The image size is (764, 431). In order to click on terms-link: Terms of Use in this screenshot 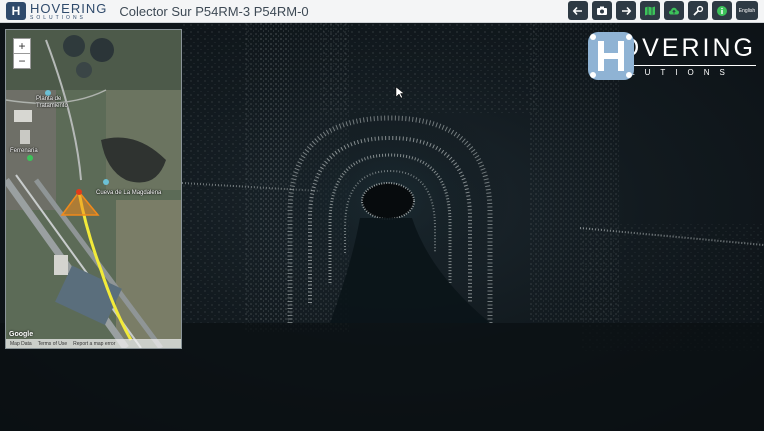, I will do `click(52, 344)`.